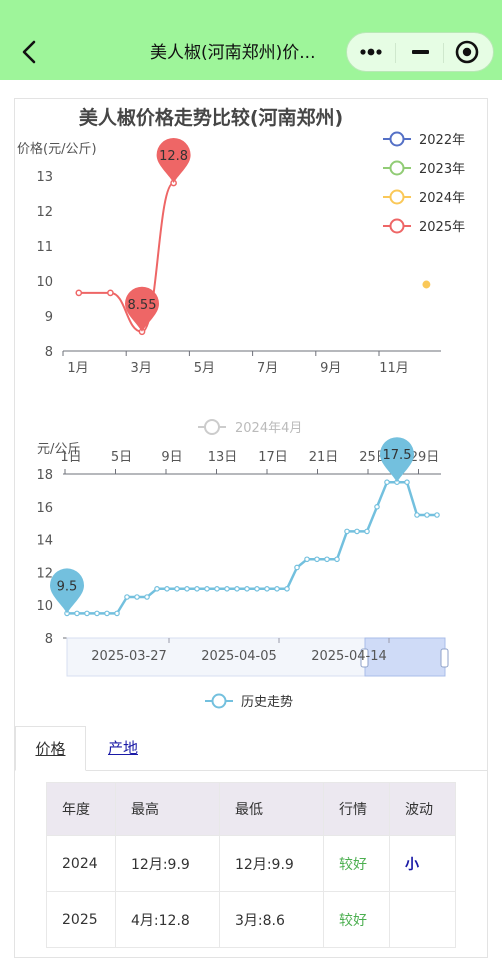 The width and height of the screenshot is (502, 969). I want to click on legend-label: 历史走势, so click(267, 702).